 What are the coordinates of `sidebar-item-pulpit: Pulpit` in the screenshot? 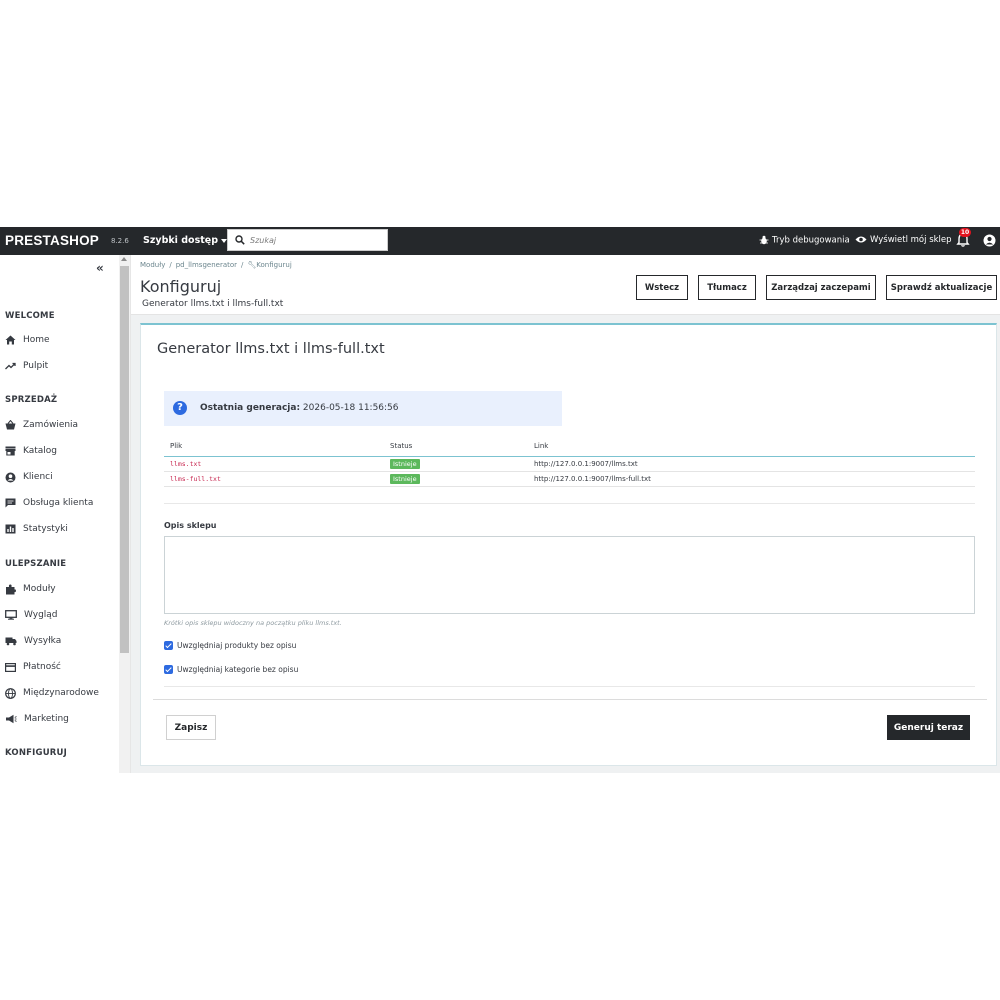 It's located at (26, 366).